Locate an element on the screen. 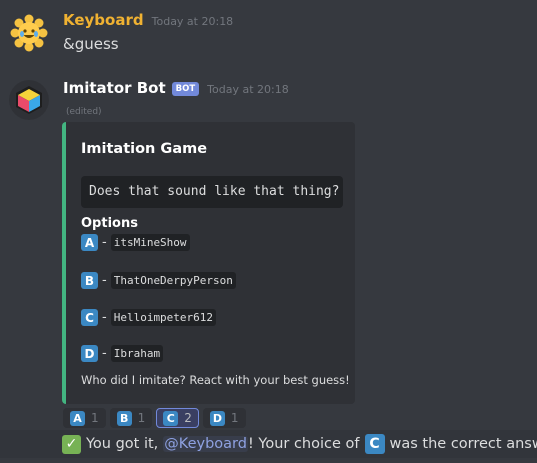 This screenshot has width=537, height=463. bot-timestamp: Today at 20:18 is located at coordinates (248, 89).